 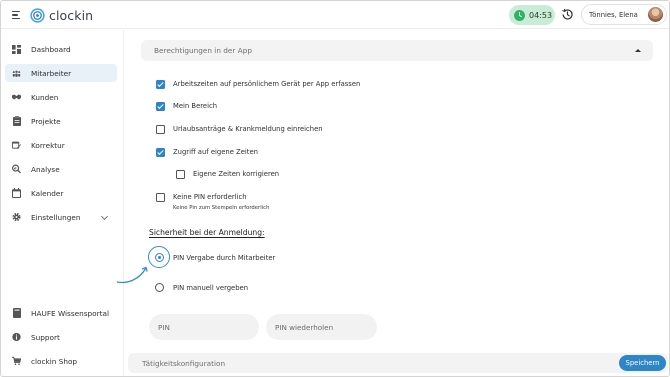 What do you see at coordinates (16, 145) in the screenshot?
I see `calendar-edit-icon` at bounding box center [16, 145].